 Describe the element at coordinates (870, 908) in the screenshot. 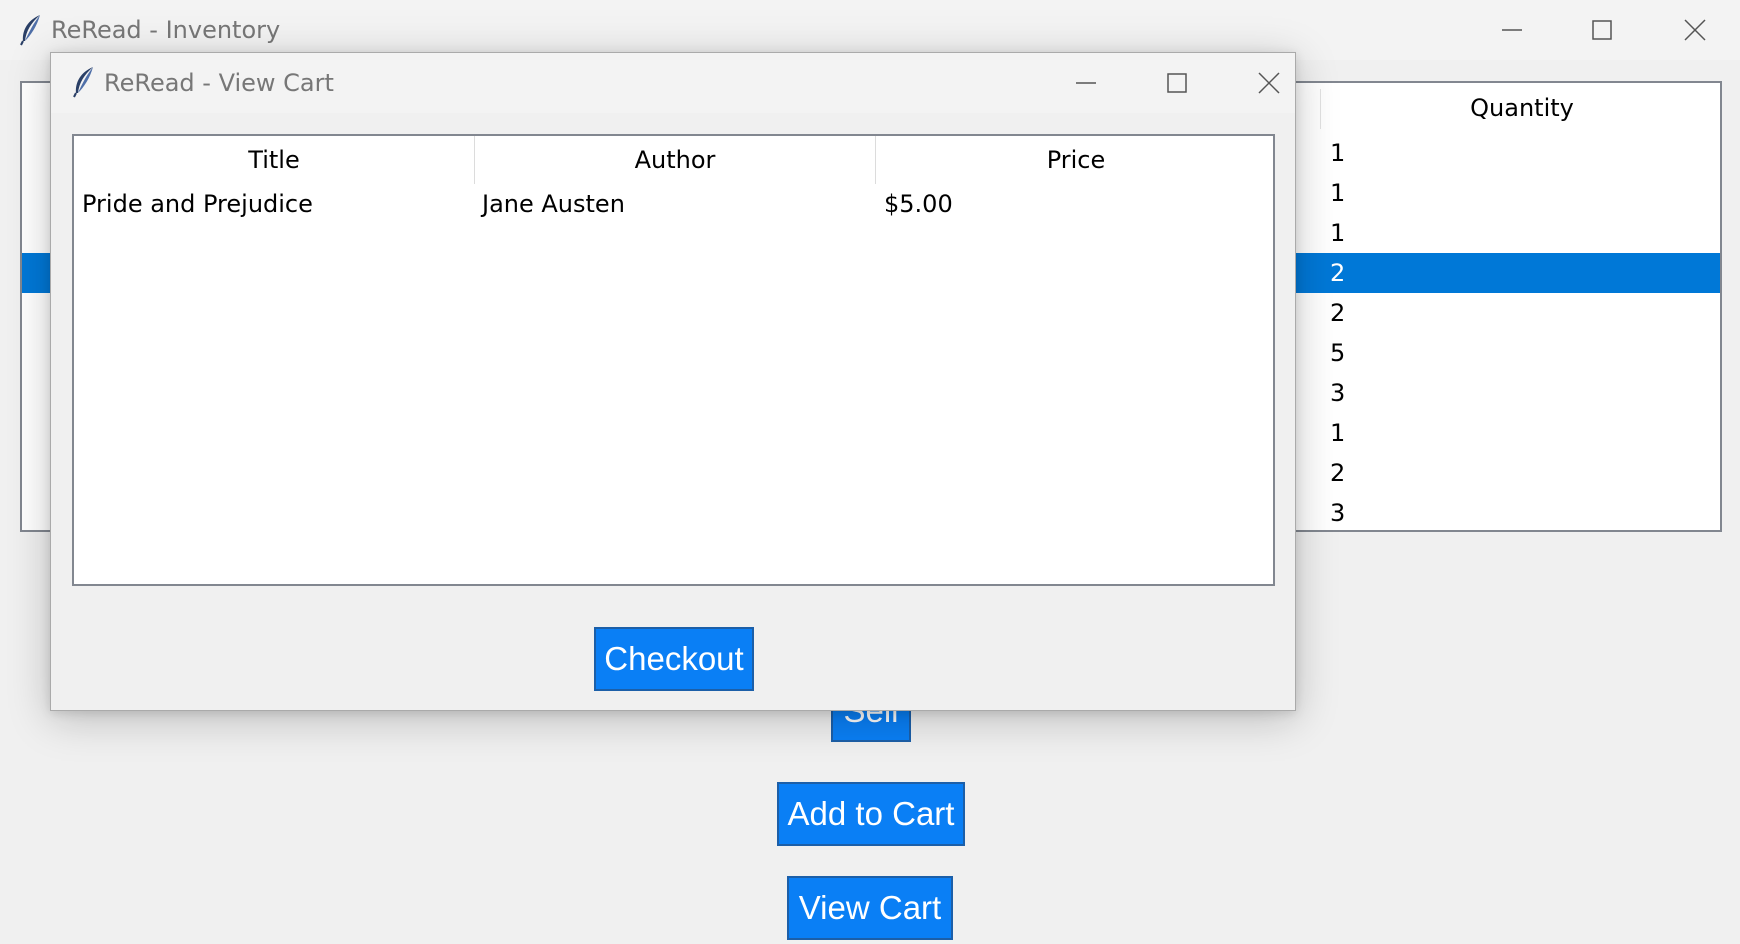

I see `view-cart-button: View Cart` at that location.